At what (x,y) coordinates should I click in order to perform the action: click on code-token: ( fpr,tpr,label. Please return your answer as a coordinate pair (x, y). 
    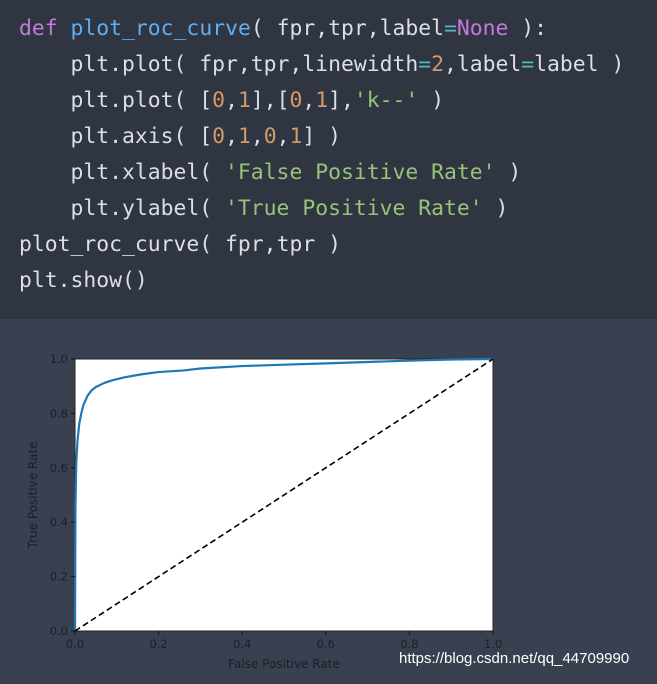
    Looking at the image, I should click on (347, 28).